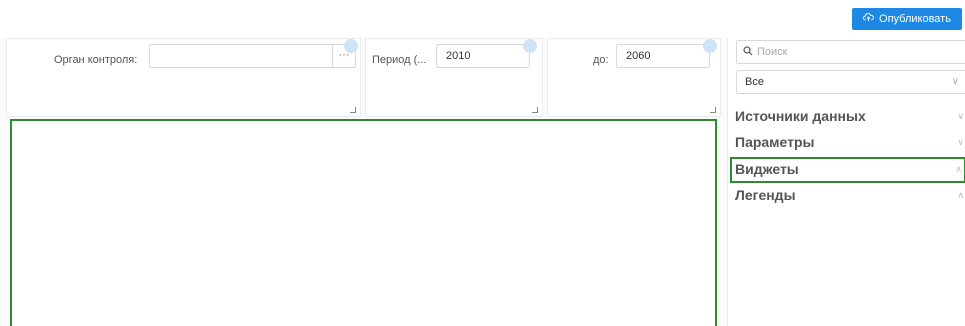 The image size is (965, 326). What do you see at coordinates (765, 195) in the screenshot?
I see `section-label: Легенды` at bounding box center [765, 195].